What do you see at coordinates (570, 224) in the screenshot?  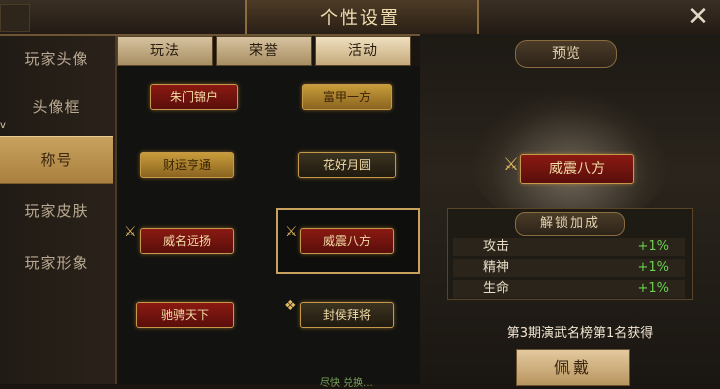 I see `bonus-title: 解锁加成` at bounding box center [570, 224].